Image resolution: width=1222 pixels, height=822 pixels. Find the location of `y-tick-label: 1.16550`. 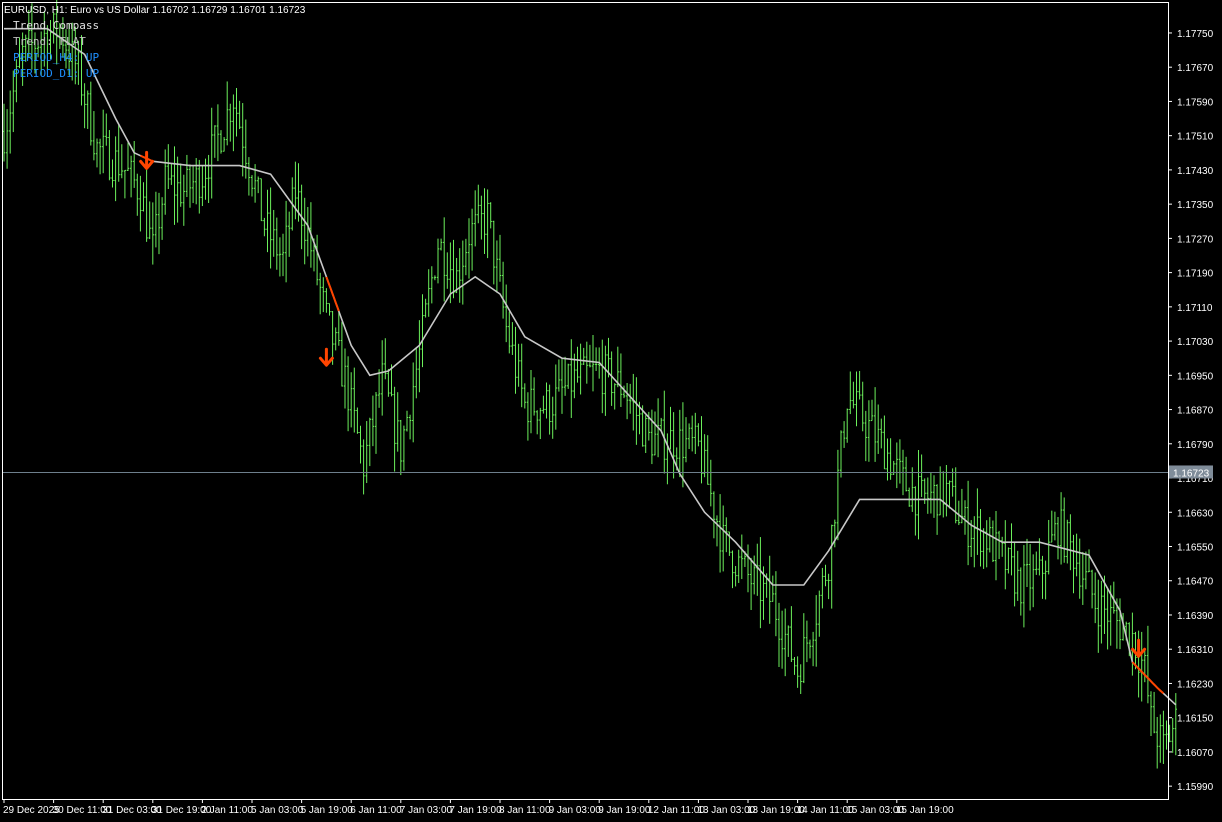

y-tick-label: 1.16550 is located at coordinates (1195, 548).